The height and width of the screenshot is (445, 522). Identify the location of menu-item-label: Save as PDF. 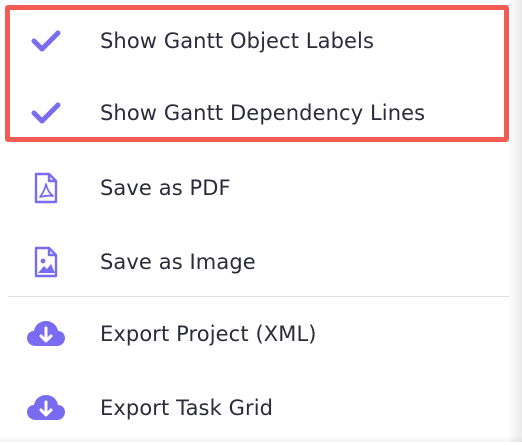
(165, 188).